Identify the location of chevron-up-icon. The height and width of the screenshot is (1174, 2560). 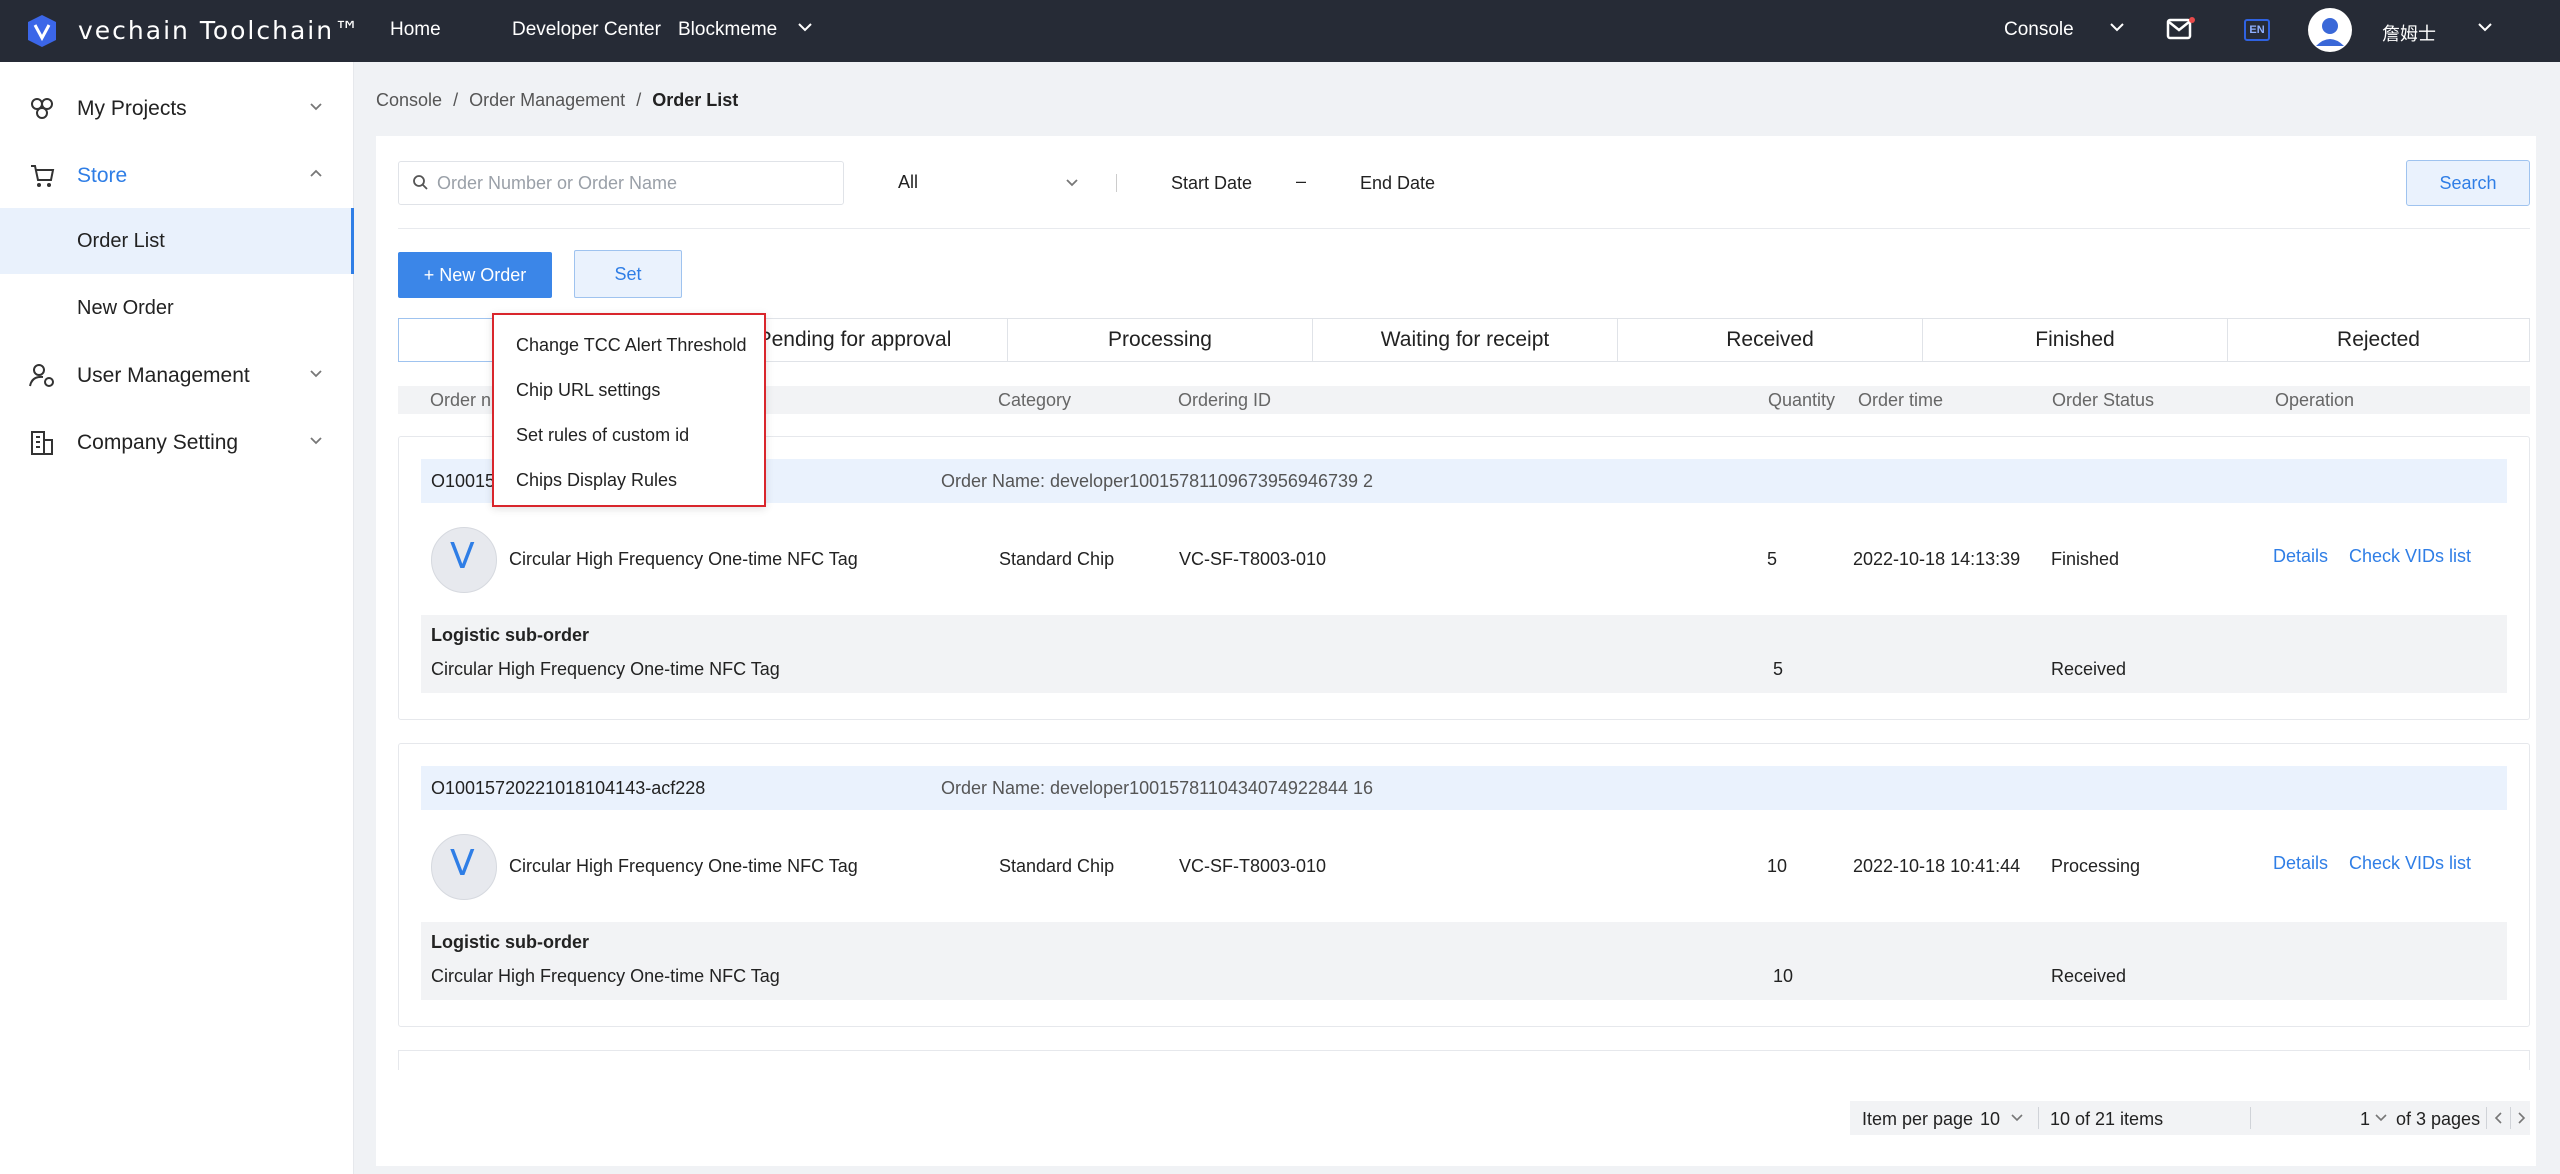
(316, 174).